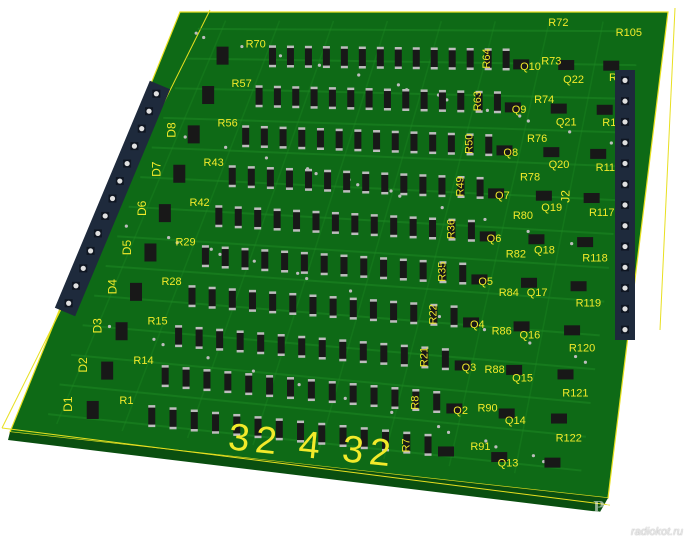  What do you see at coordinates (558, 23) in the screenshot?
I see `resistor-label: R72` at bounding box center [558, 23].